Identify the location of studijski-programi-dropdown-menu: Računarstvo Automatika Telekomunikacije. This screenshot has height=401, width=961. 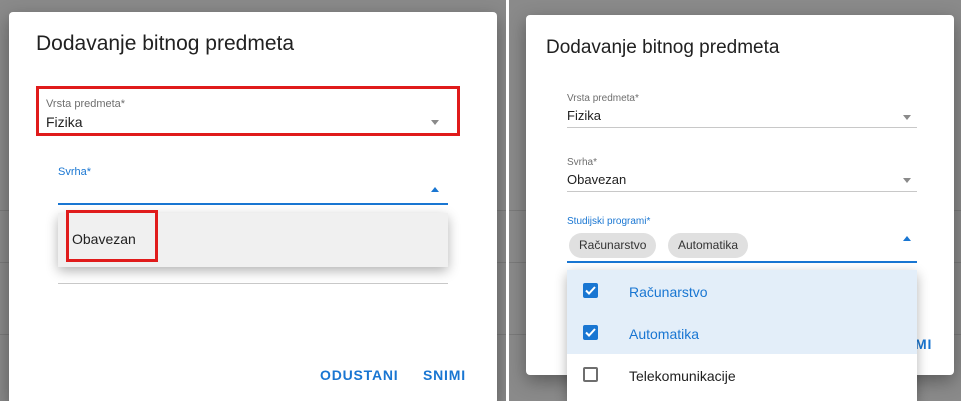
(742, 335).